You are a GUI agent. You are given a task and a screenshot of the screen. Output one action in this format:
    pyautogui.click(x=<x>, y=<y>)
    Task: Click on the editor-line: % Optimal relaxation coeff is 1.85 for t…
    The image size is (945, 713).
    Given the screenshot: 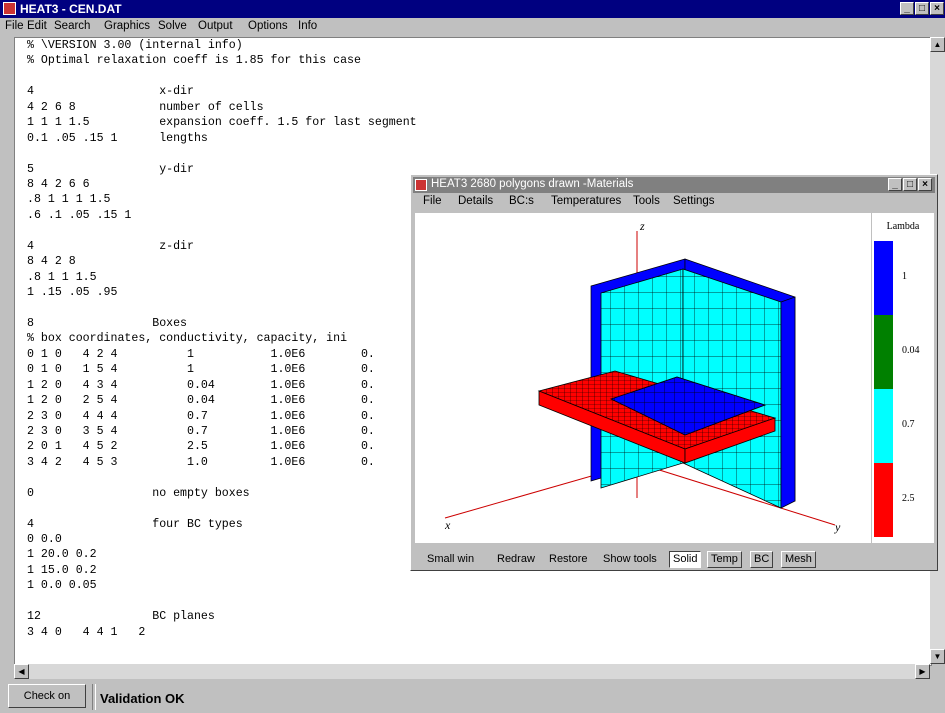 What is the action you would take?
    pyautogui.click(x=222, y=60)
    